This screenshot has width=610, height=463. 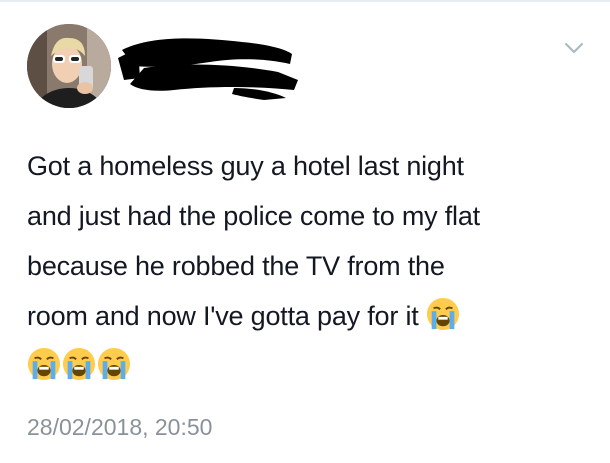 I want to click on tweet-line: because he robbed the TV from the, so click(x=236, y=266).